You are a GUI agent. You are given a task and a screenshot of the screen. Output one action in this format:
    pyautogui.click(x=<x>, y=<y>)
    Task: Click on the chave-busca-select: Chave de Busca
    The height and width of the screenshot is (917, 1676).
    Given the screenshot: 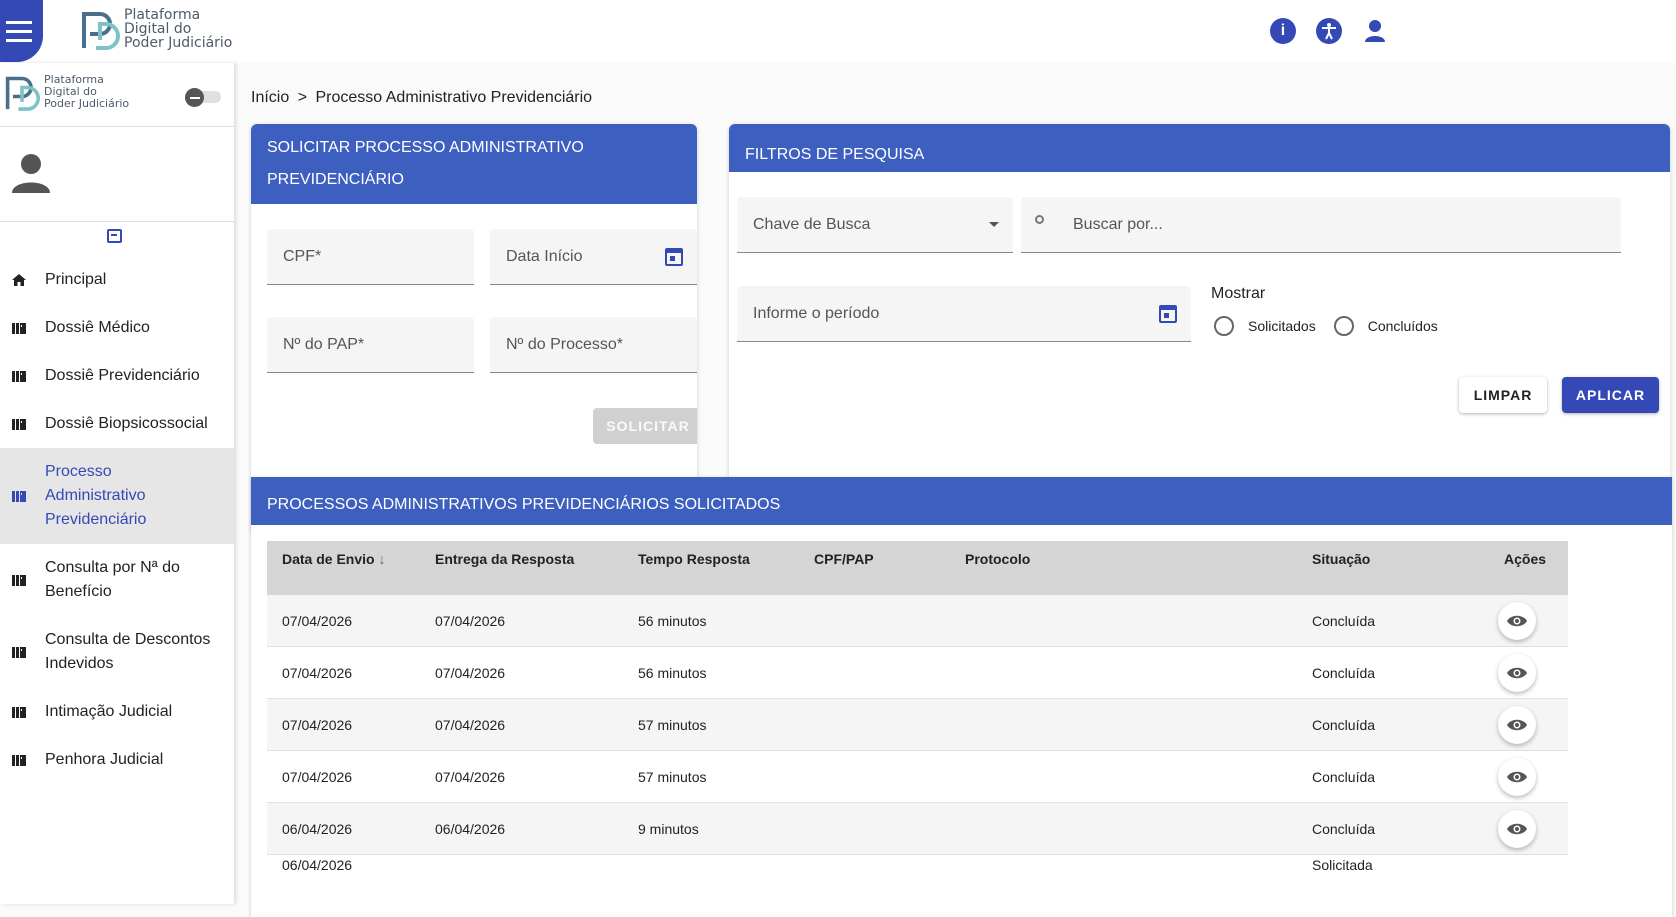 What is the action you would take?
    pyautogui.click(x=875, y=225)
    